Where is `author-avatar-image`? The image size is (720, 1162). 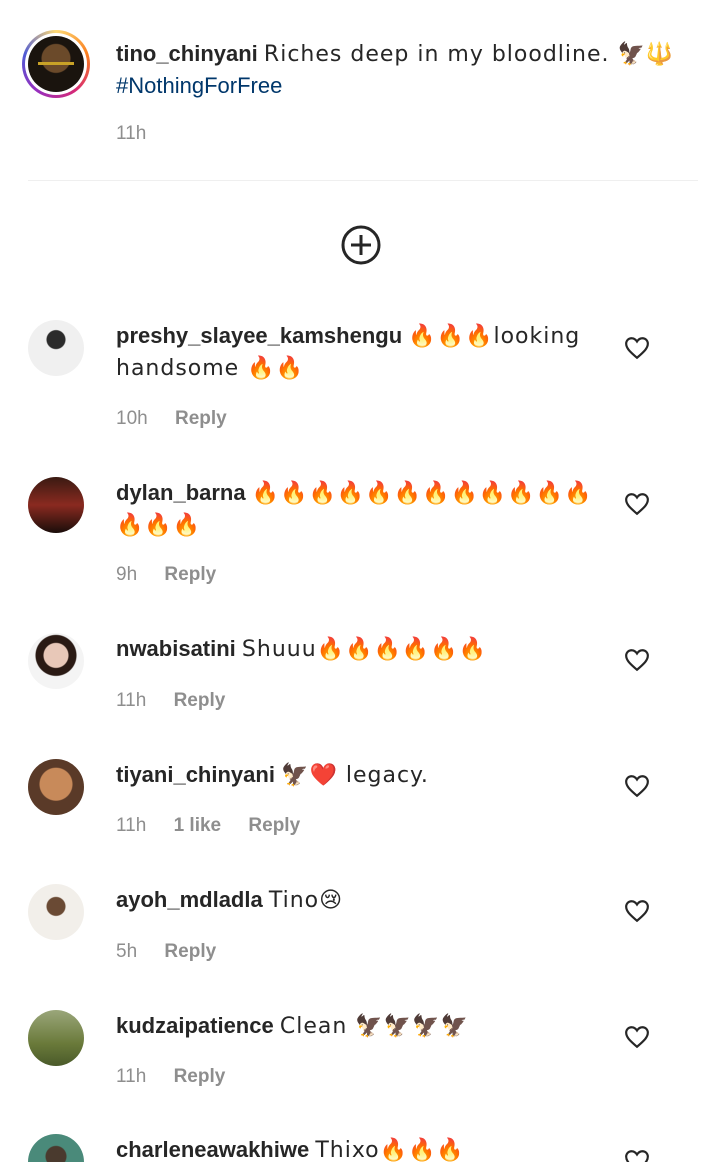
author-avatar-image is located at coordinates (56, 64).